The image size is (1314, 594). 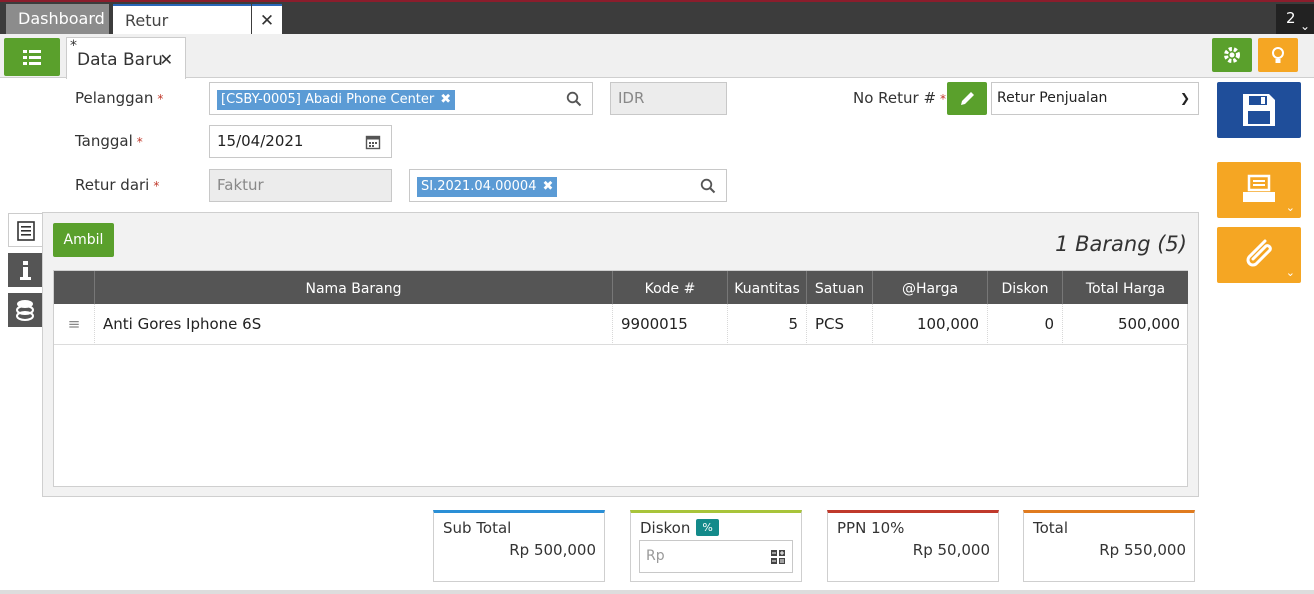 What do you see at coordinates (778, 557) in the screenshot?
I see `calculator-icon` at bounding box center [778, 557].